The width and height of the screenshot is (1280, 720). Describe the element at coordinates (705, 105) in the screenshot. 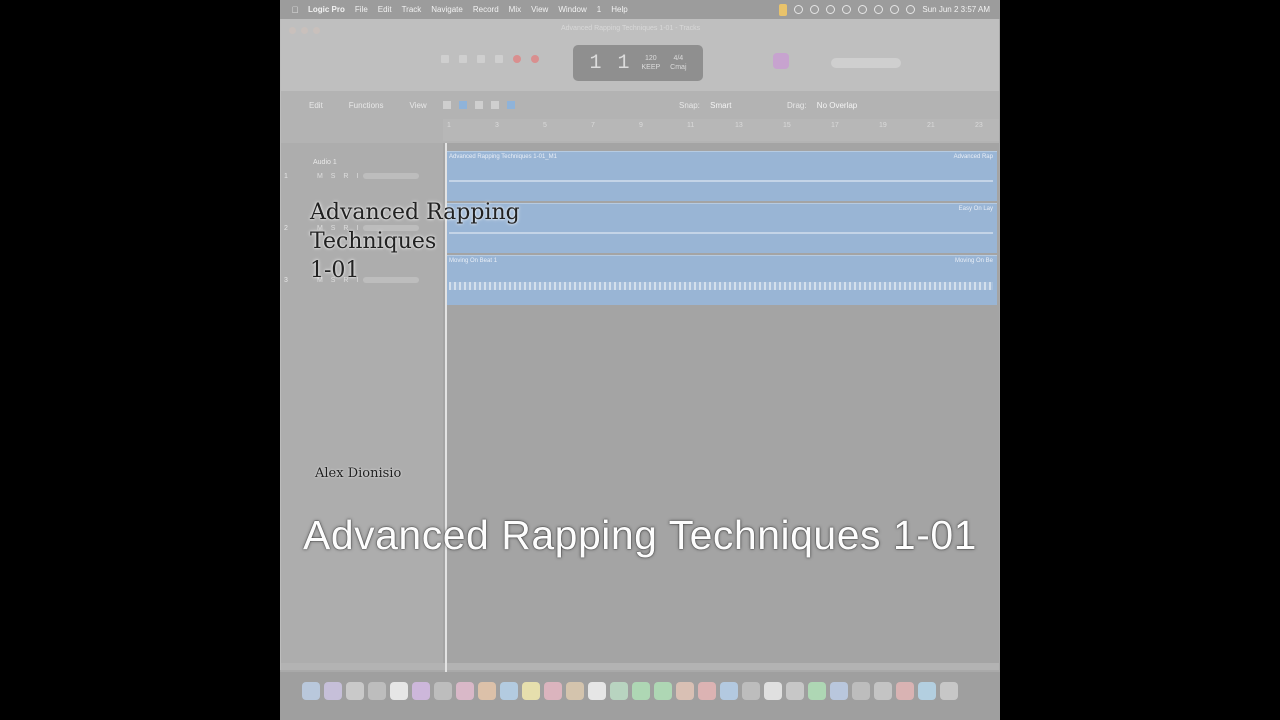

I see `snap-control: Snap: Smart` at that location.